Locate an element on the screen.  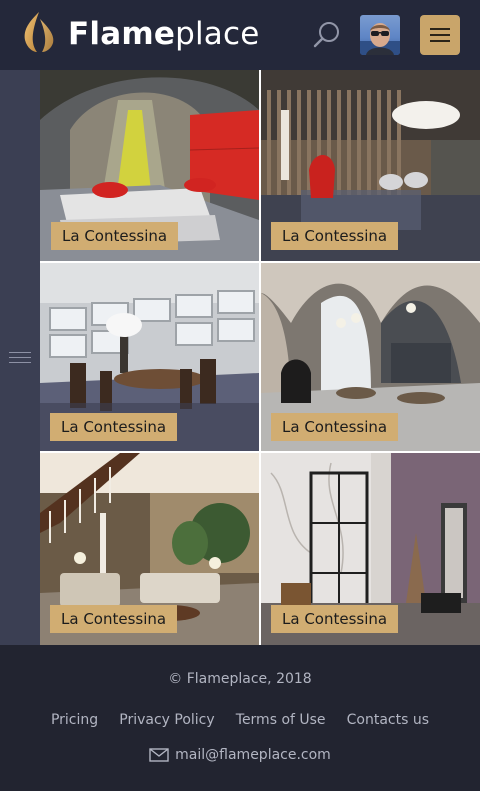
footer-link-pricing: Pricing is located at coordinates (74, 720).